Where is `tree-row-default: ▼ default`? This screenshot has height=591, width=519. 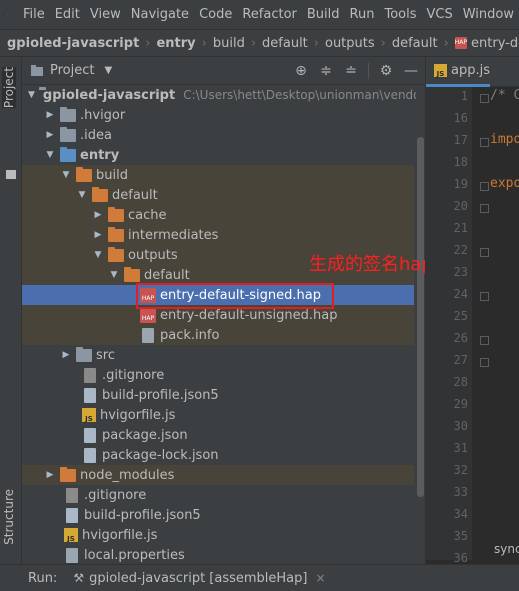 tree-row-default: ▼ default is located at coordinates (218, 195).